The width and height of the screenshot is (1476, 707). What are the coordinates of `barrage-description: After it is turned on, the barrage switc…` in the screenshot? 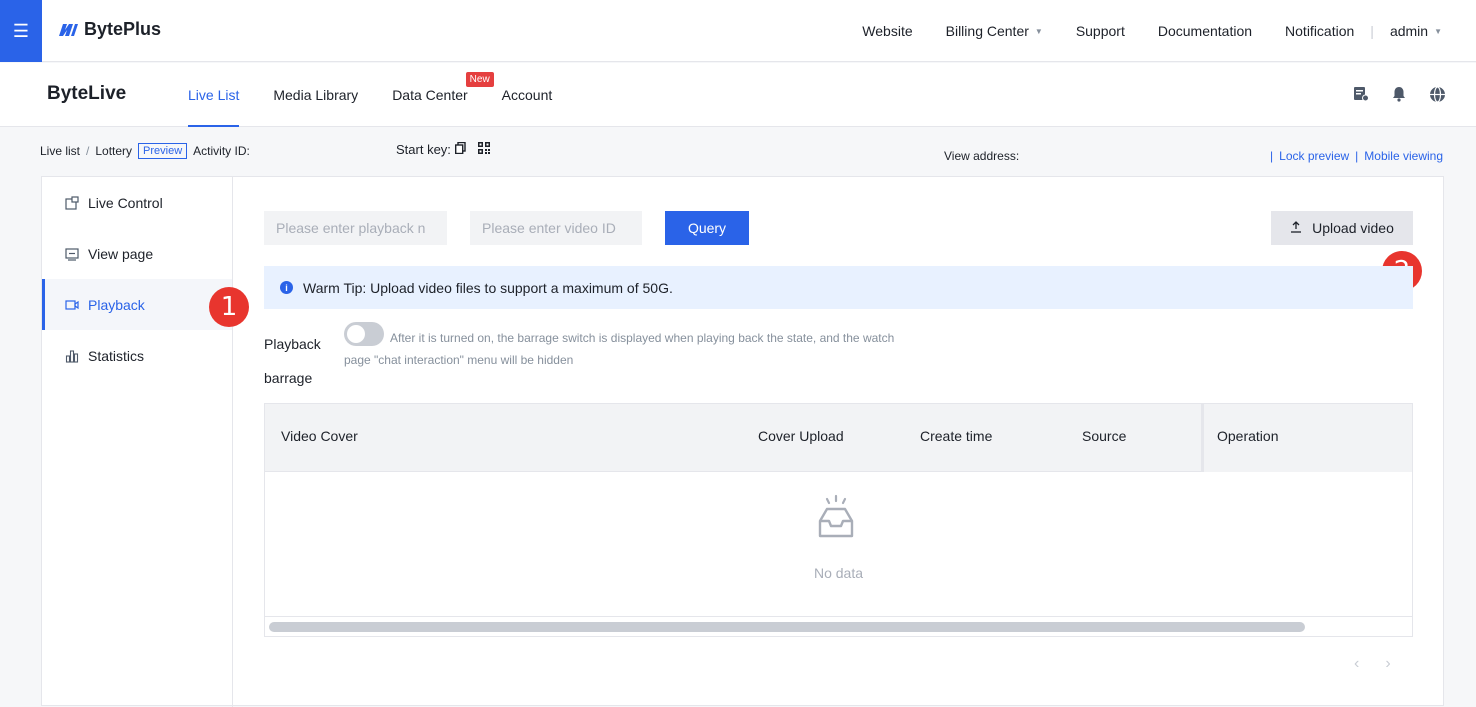 It's located at (619, 349).